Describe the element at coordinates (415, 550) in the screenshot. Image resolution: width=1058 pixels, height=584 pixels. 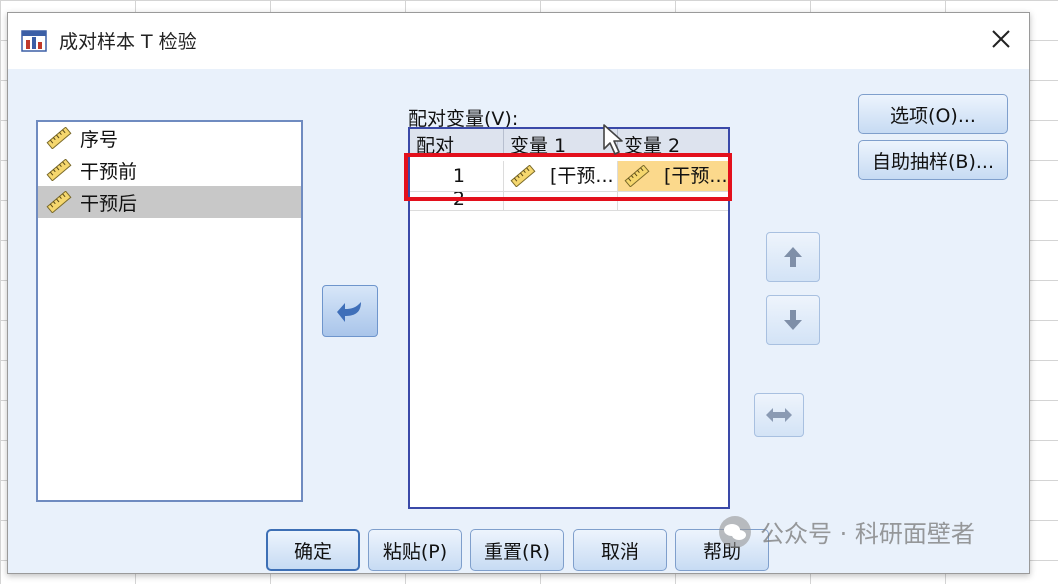
I see `paste-button: 粘贴(P)` at that location.